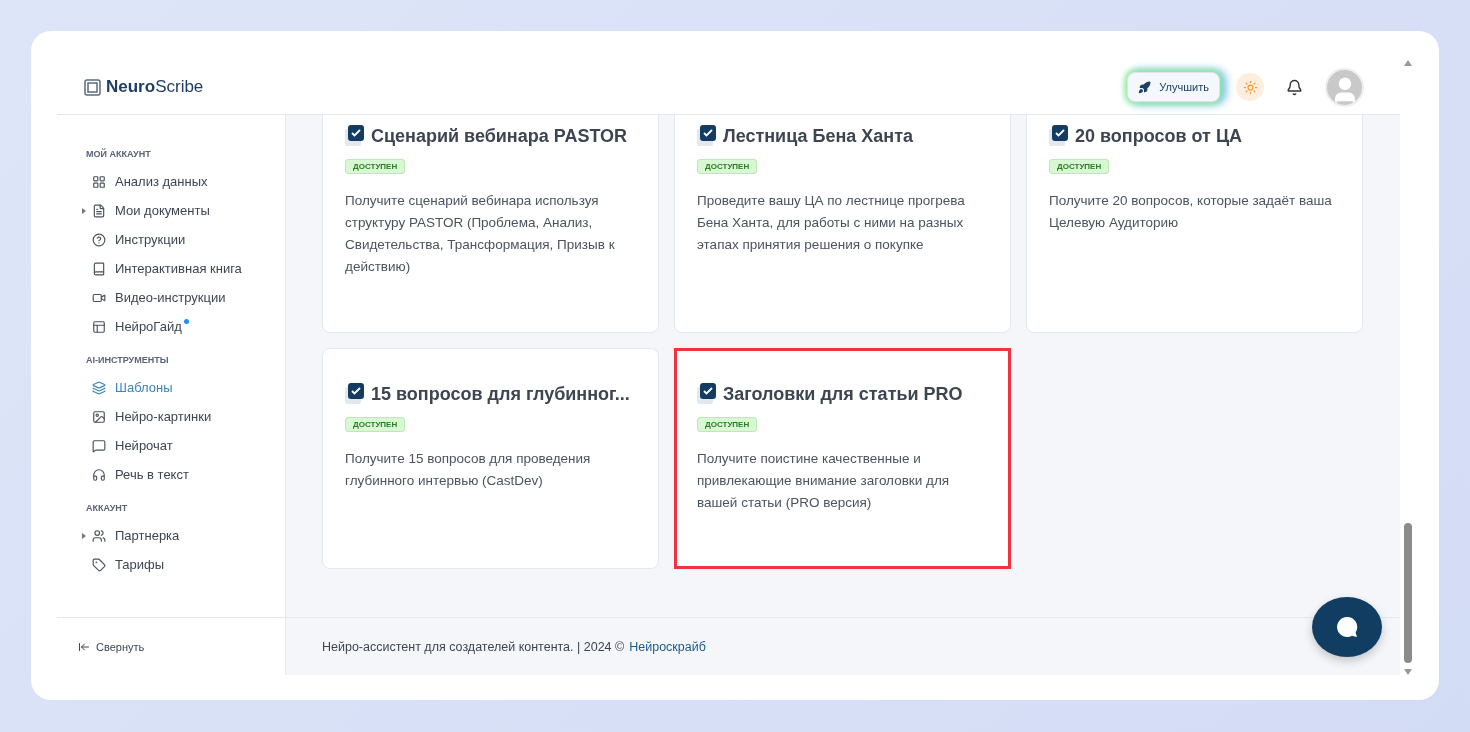 The image size is (1470, 732). What do you see at coordinates (1191, 212) in the screenshot?
I see `template-description: Получите 20 вопросов, которые задаёт ваша Целевую Аудиторию` at bounding box center [1191, 212].